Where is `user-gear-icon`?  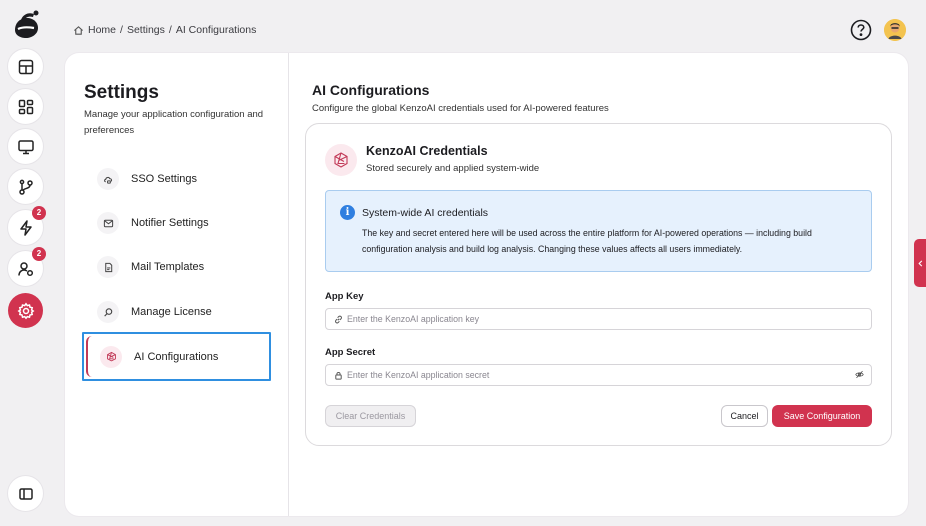
user-gear-icon is located at coordinates (25, 268).